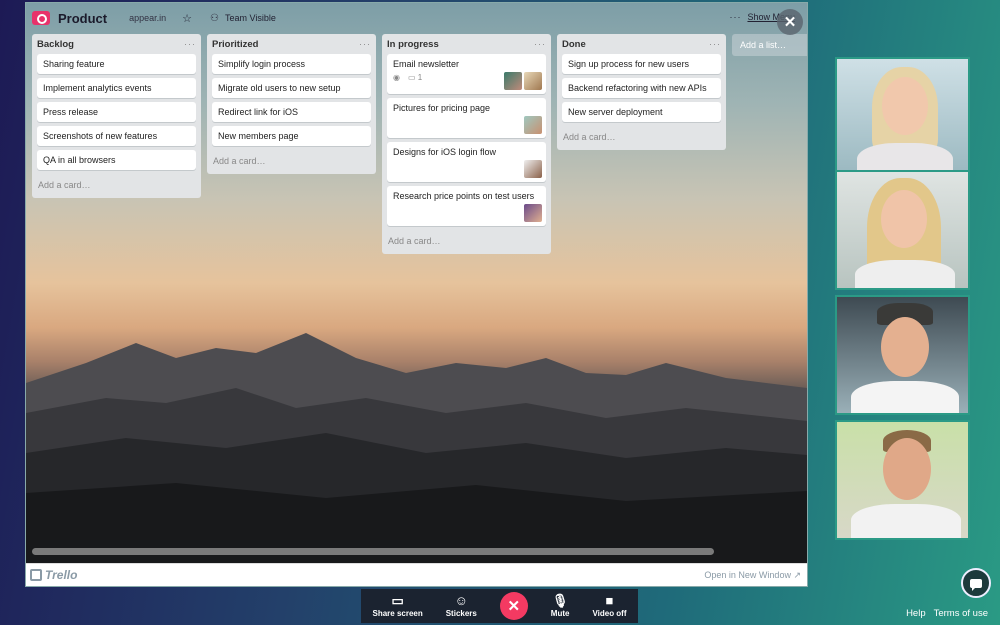  I want to click on leave-call-button: ✕, so click(513, 606).